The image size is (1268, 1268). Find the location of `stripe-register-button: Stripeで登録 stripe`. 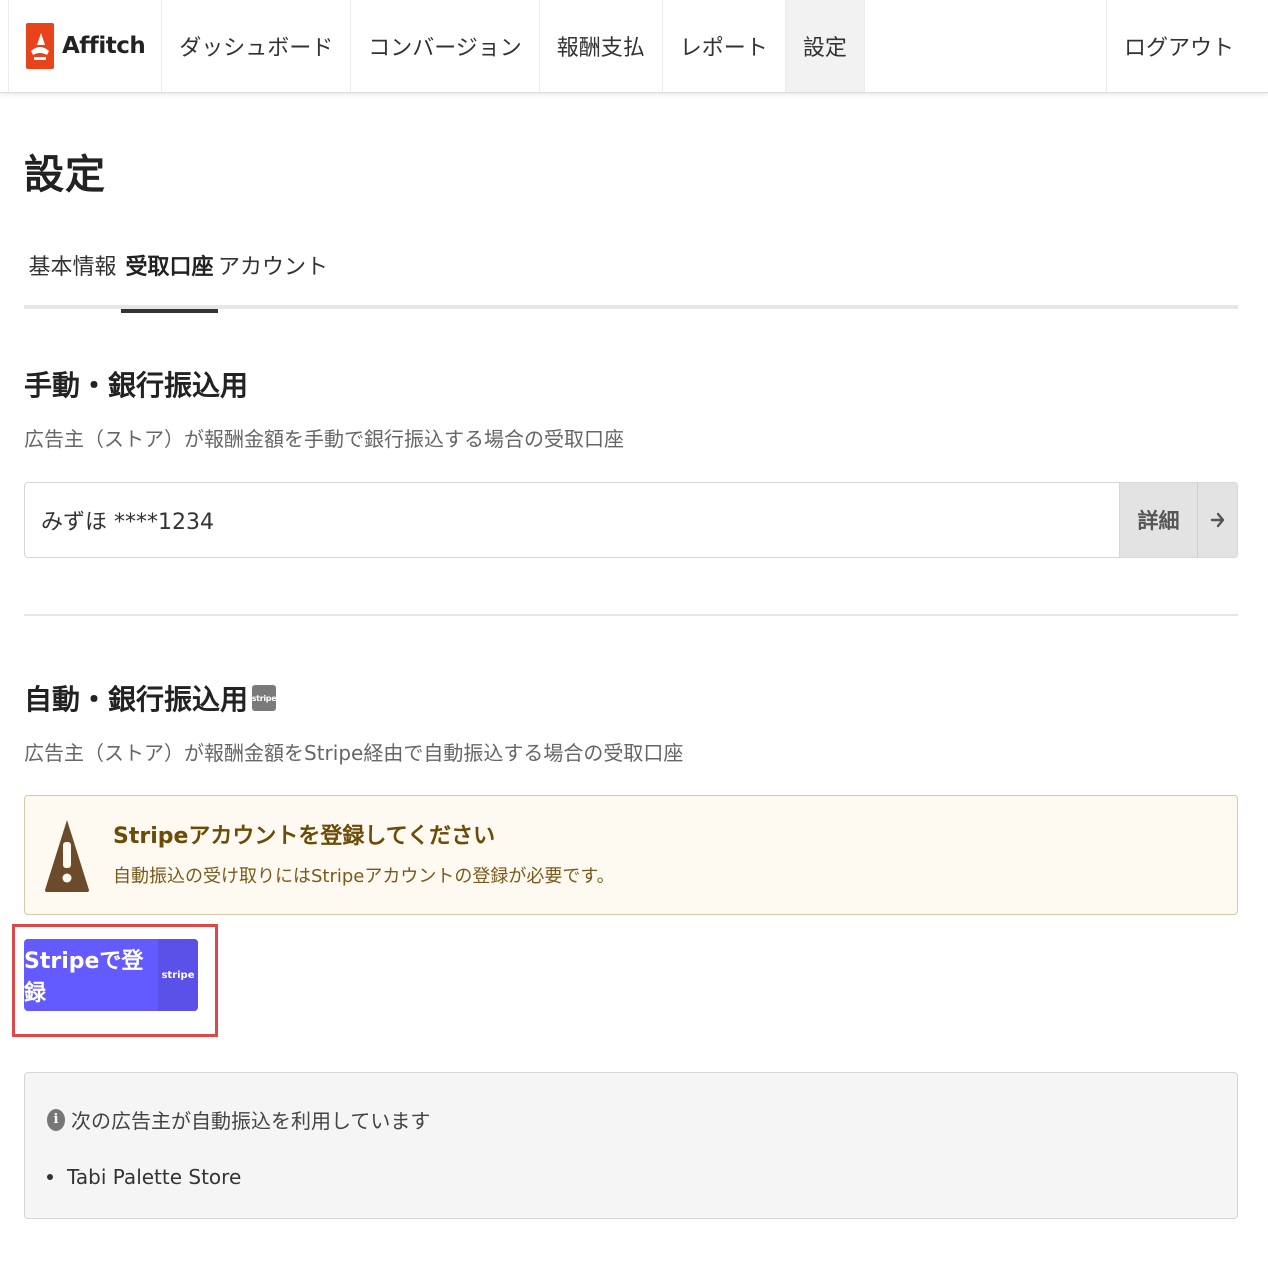

stripe-register-button: Stripeで登録 stripe is located at coordinates (111, 975).